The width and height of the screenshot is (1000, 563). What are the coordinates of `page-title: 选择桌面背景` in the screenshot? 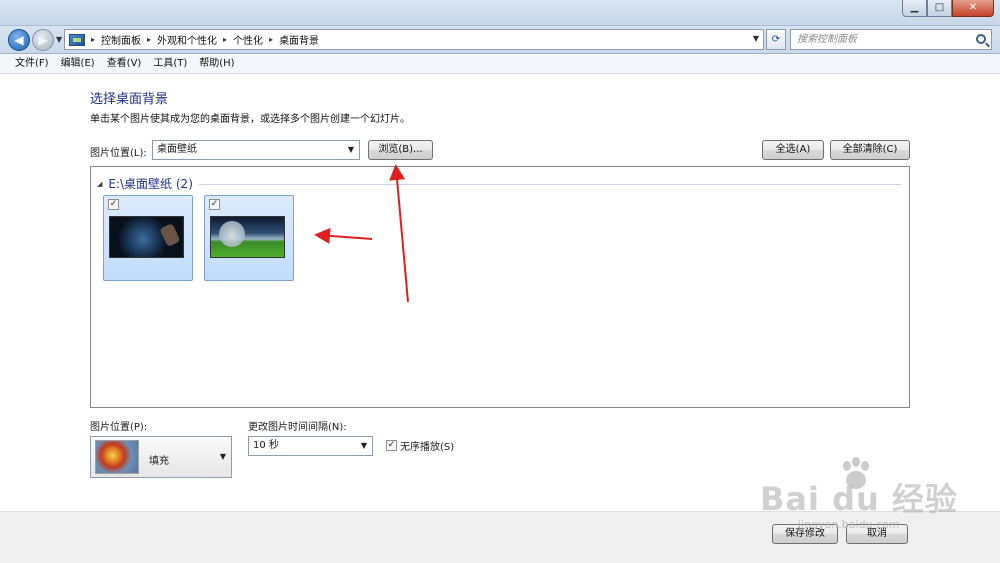 It's located at (129, 99).